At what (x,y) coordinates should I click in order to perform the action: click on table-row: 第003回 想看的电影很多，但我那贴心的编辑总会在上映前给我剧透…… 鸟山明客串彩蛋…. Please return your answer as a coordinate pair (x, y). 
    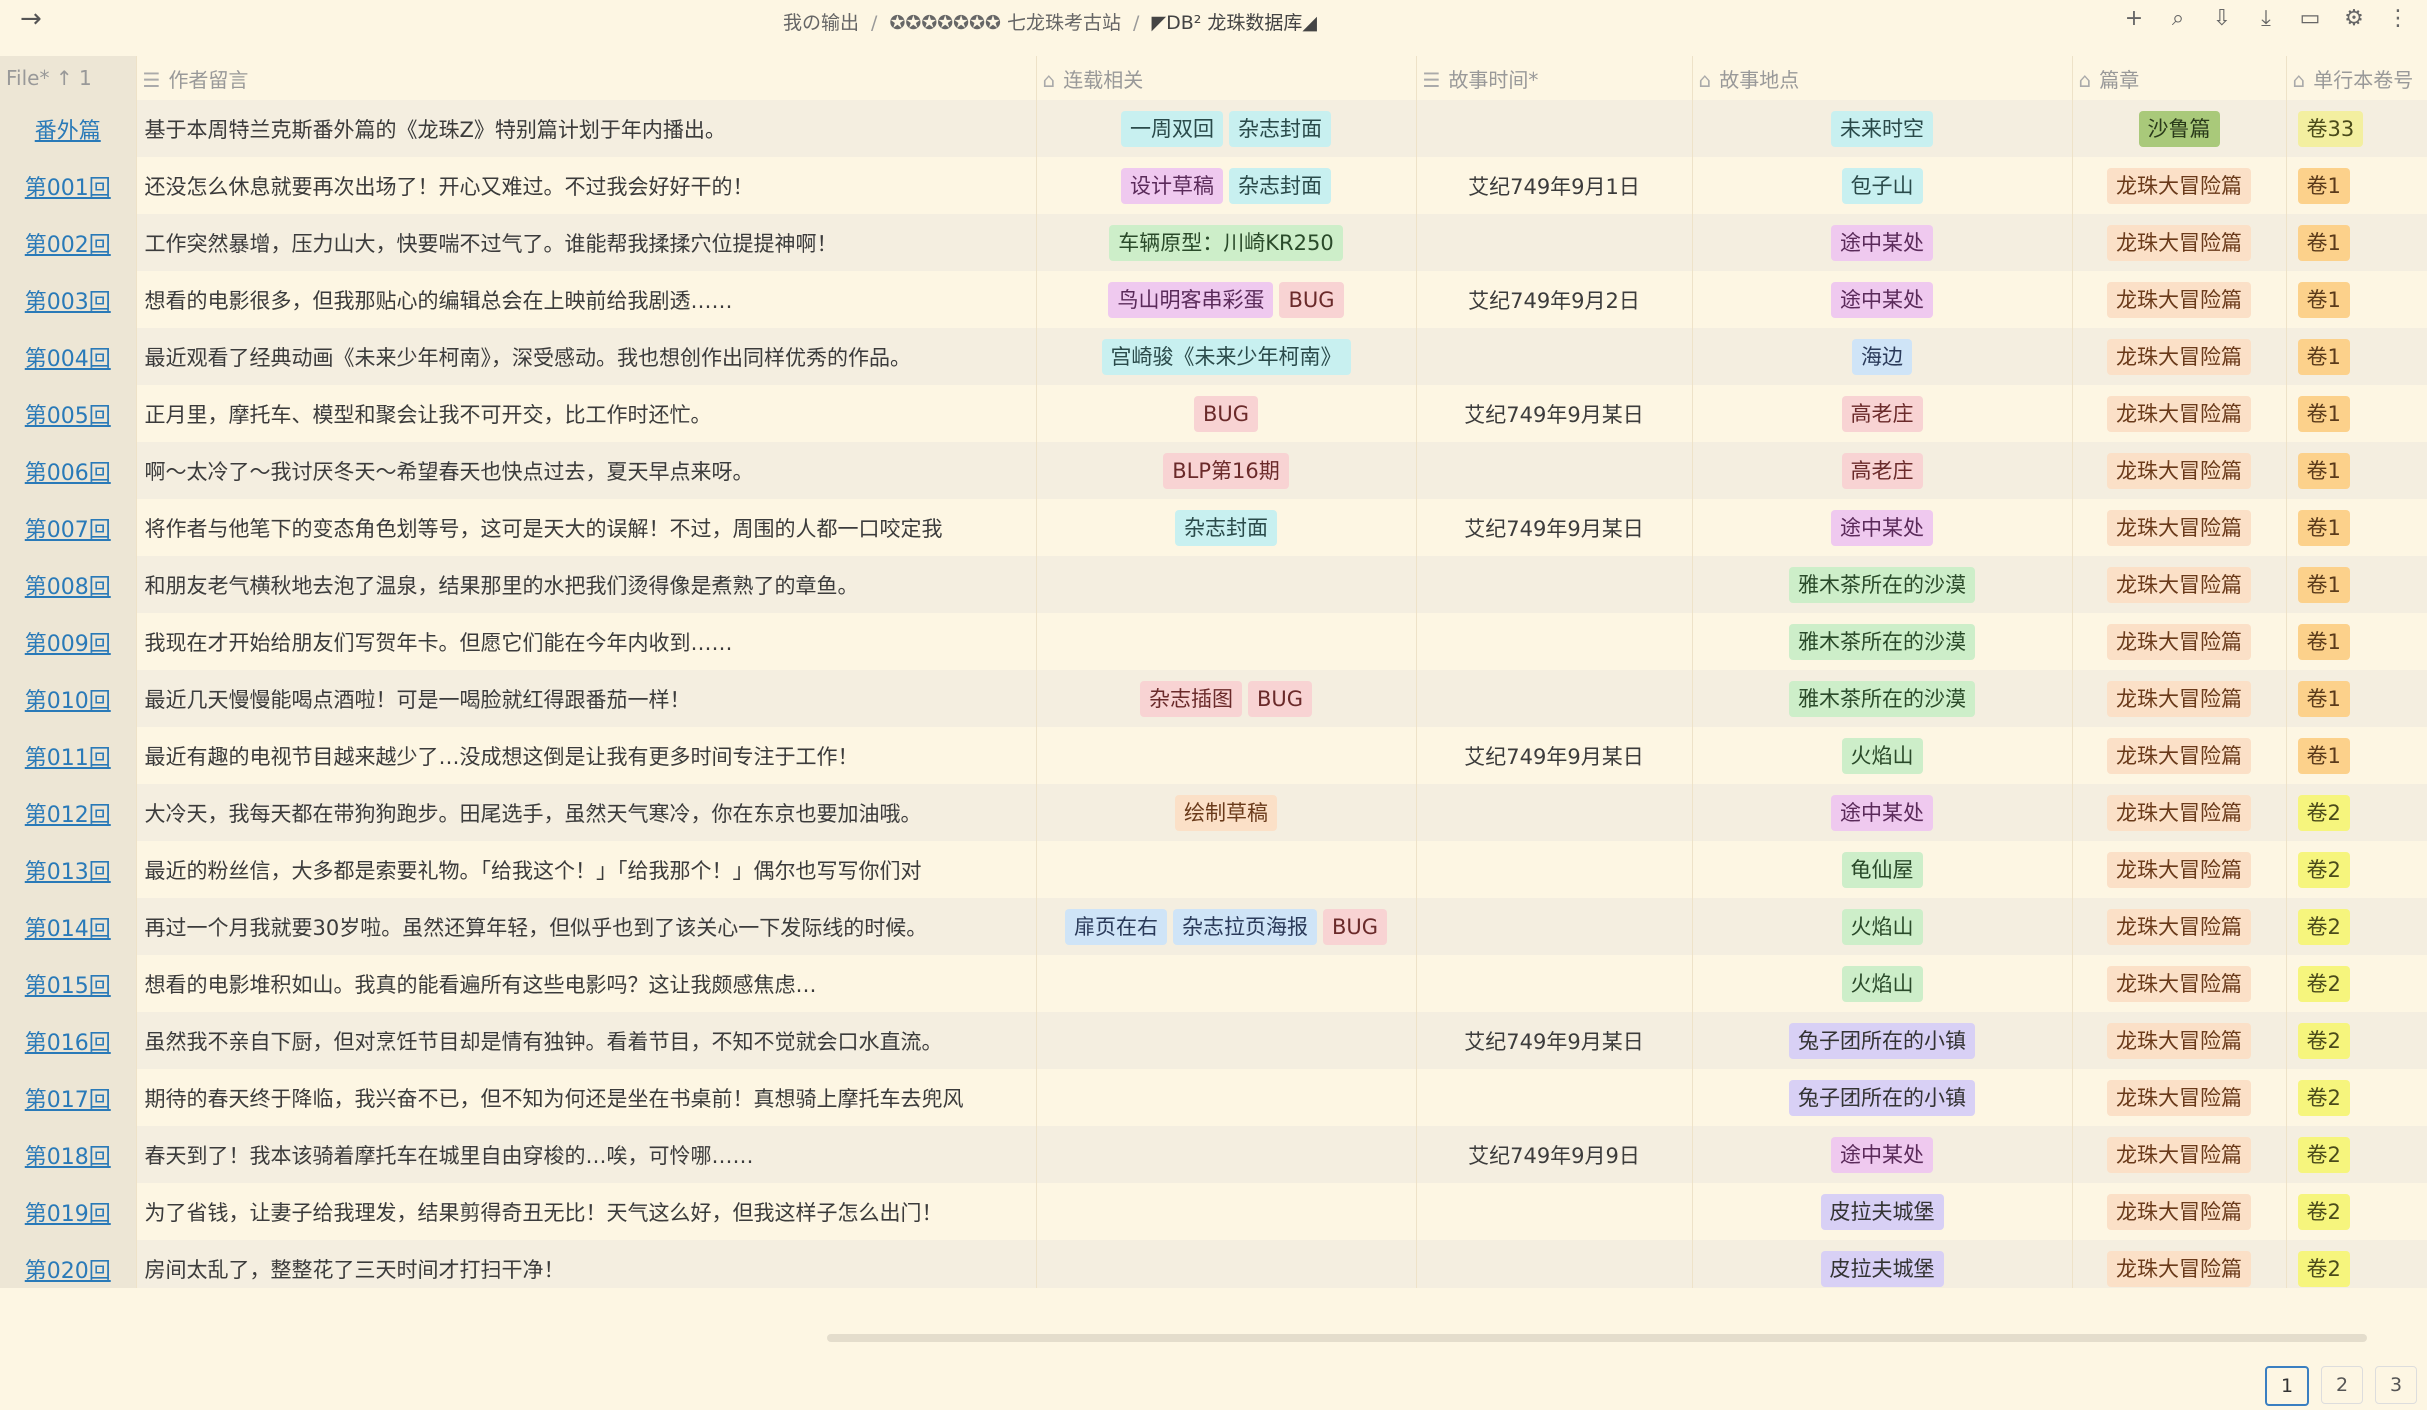
    Looking at the image, I should click on (1213, 299).